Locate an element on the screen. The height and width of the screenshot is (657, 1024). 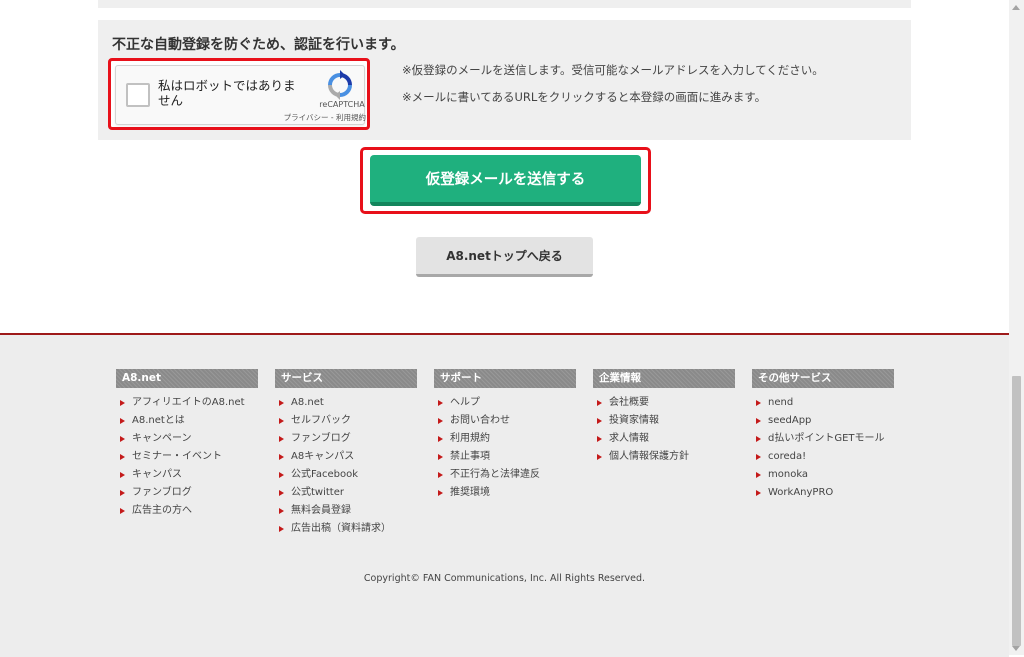
footer-column-support: サポート ヘルプ お問い合わせ 利用規約 禁止事項 不正行為と法律違反 推奨環境 is located at coordinates (505, 435).